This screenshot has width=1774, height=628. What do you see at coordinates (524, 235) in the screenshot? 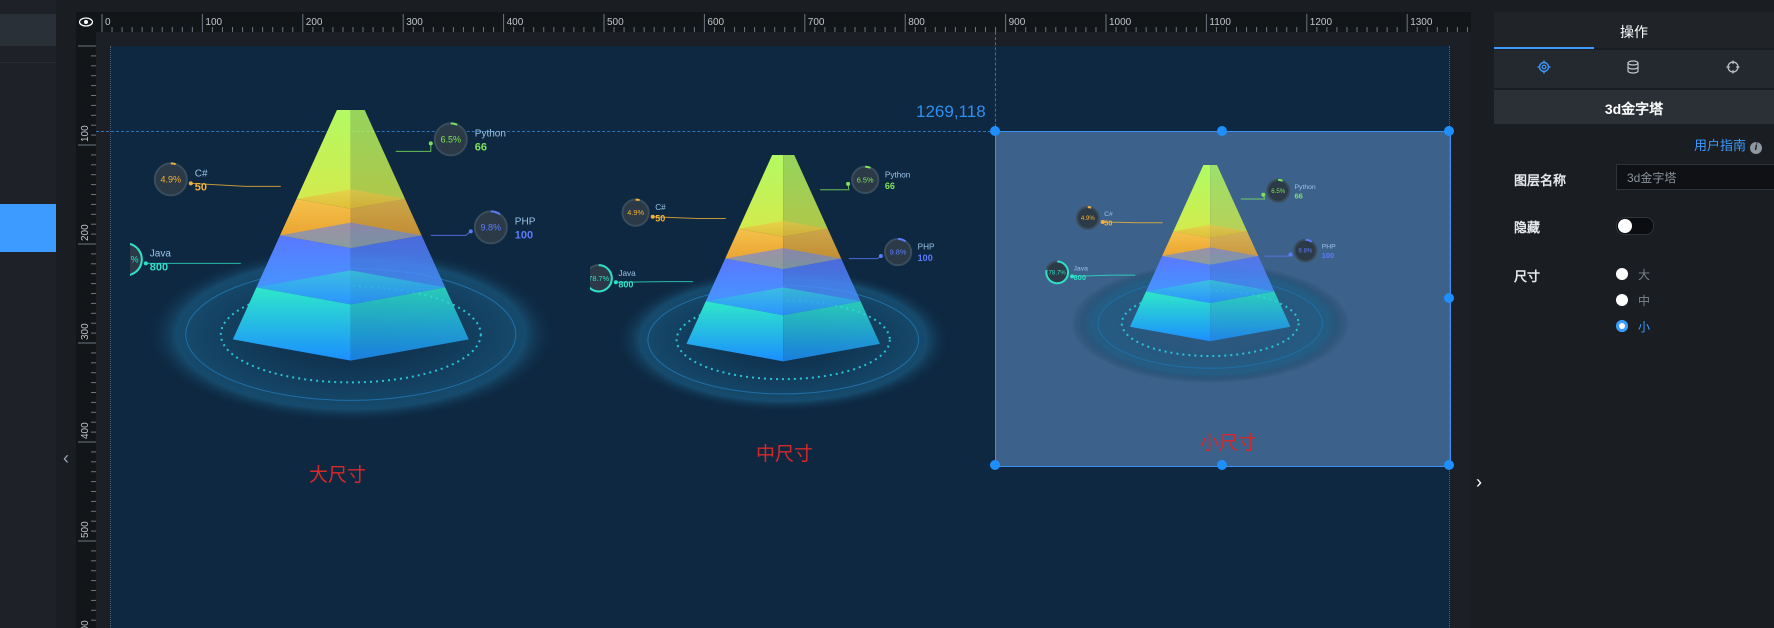
I see `pyramid-item-value: 100` at bounding box center [524, 235].